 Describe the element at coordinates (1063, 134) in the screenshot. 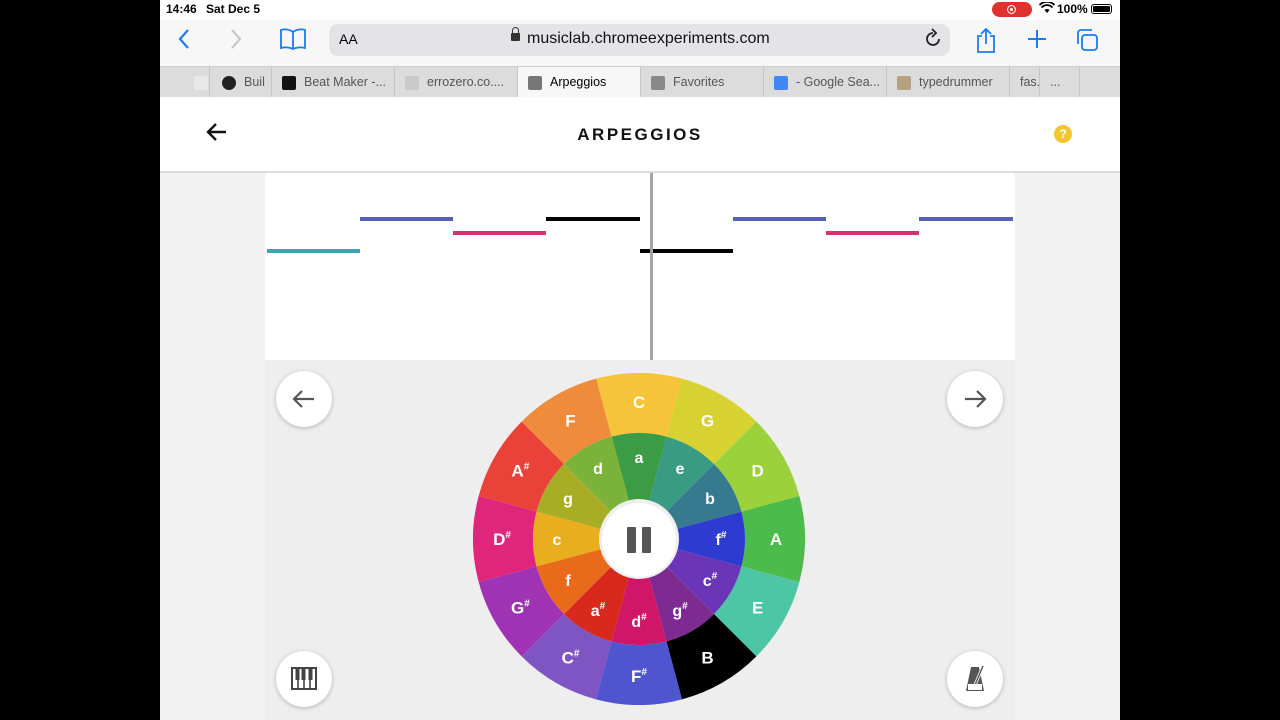

I see `help-button: ?` at that location.